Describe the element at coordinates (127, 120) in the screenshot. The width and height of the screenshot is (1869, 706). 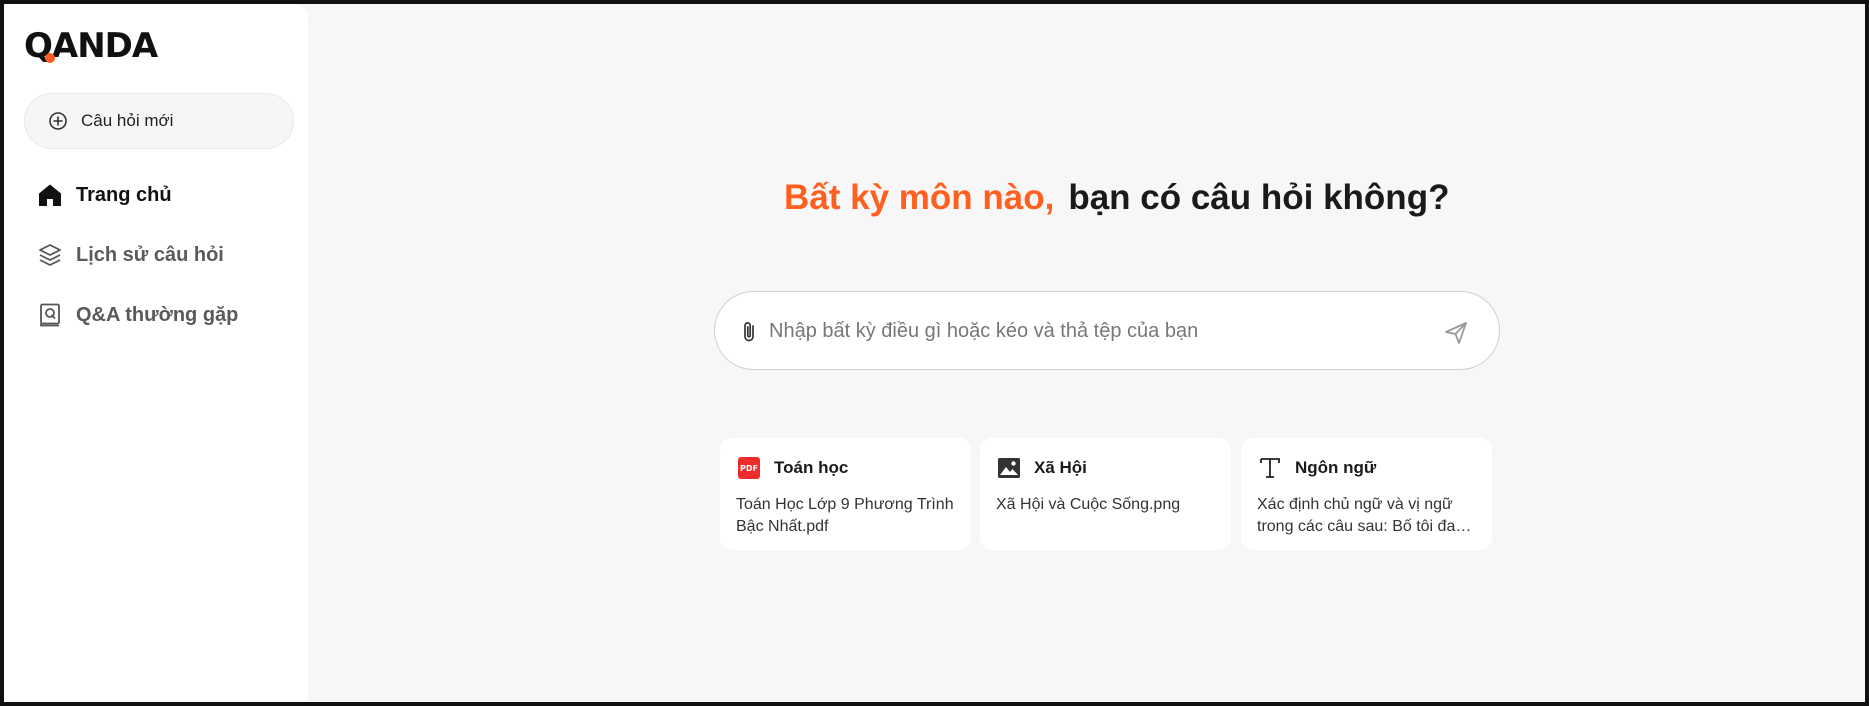
I see `new-question-label: Câu hỏi mới` at that location.